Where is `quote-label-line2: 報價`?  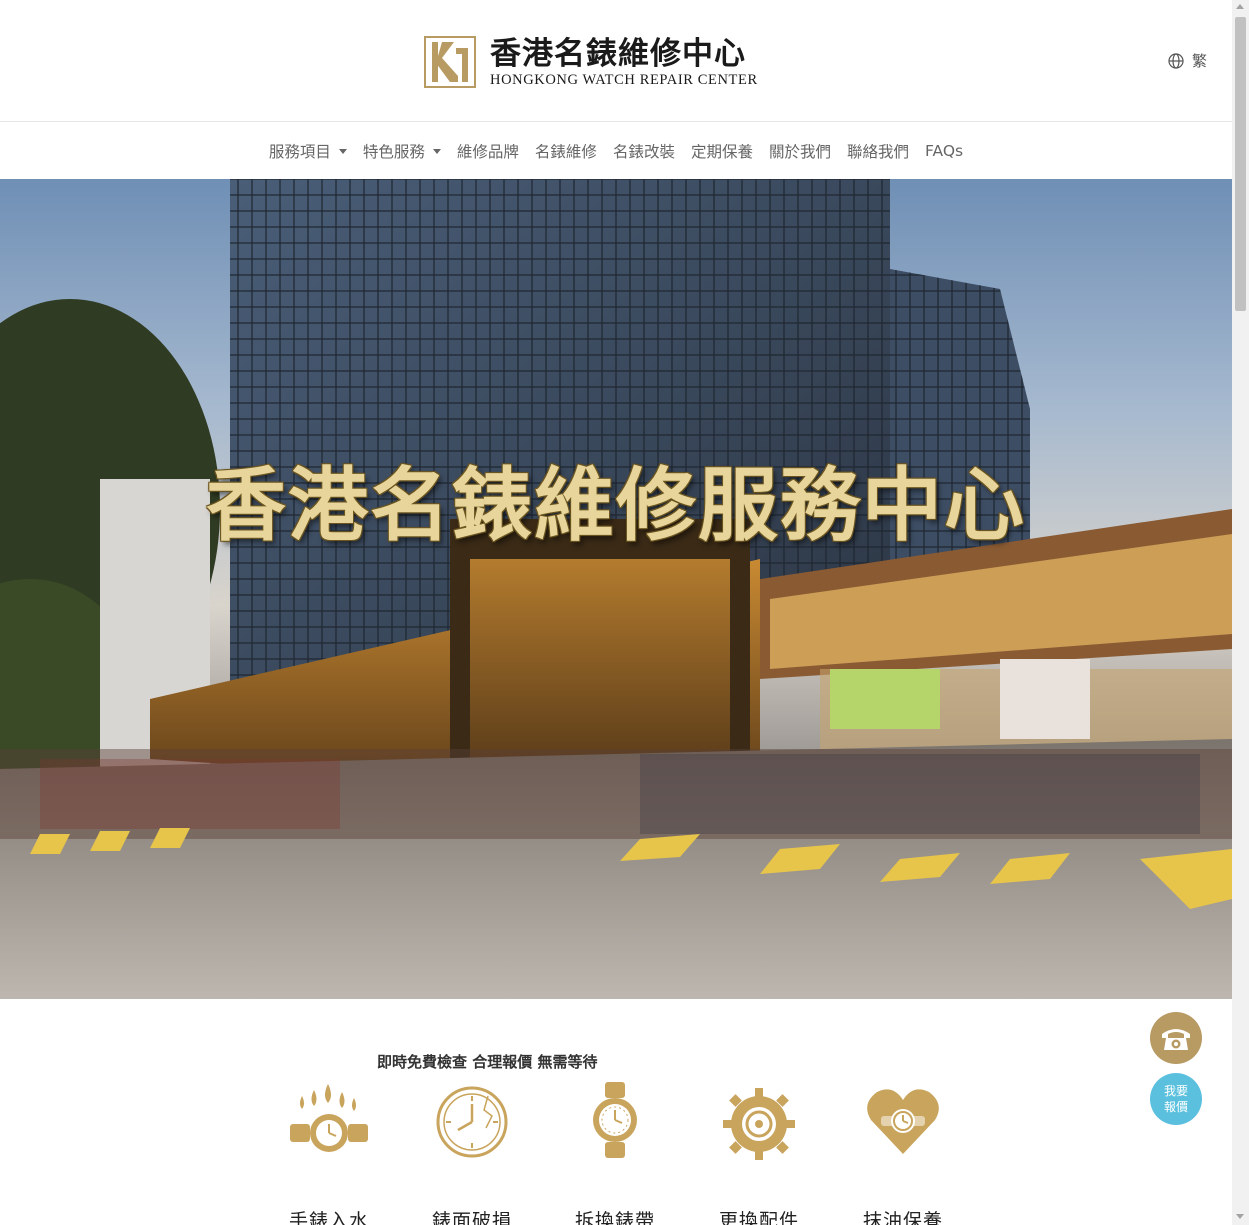
quote-label-line2: 報價 is located at coordinates (1175, 1107).